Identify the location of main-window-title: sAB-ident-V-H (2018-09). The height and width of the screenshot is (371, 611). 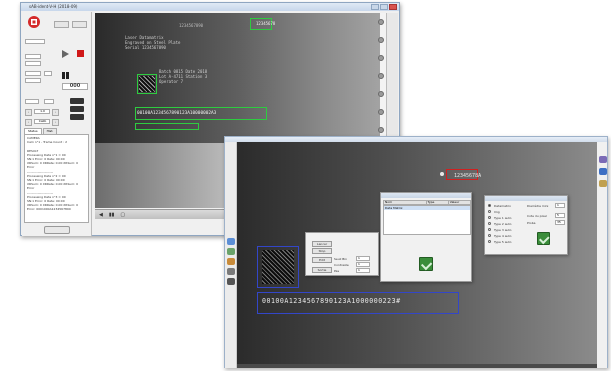
(210, 7).